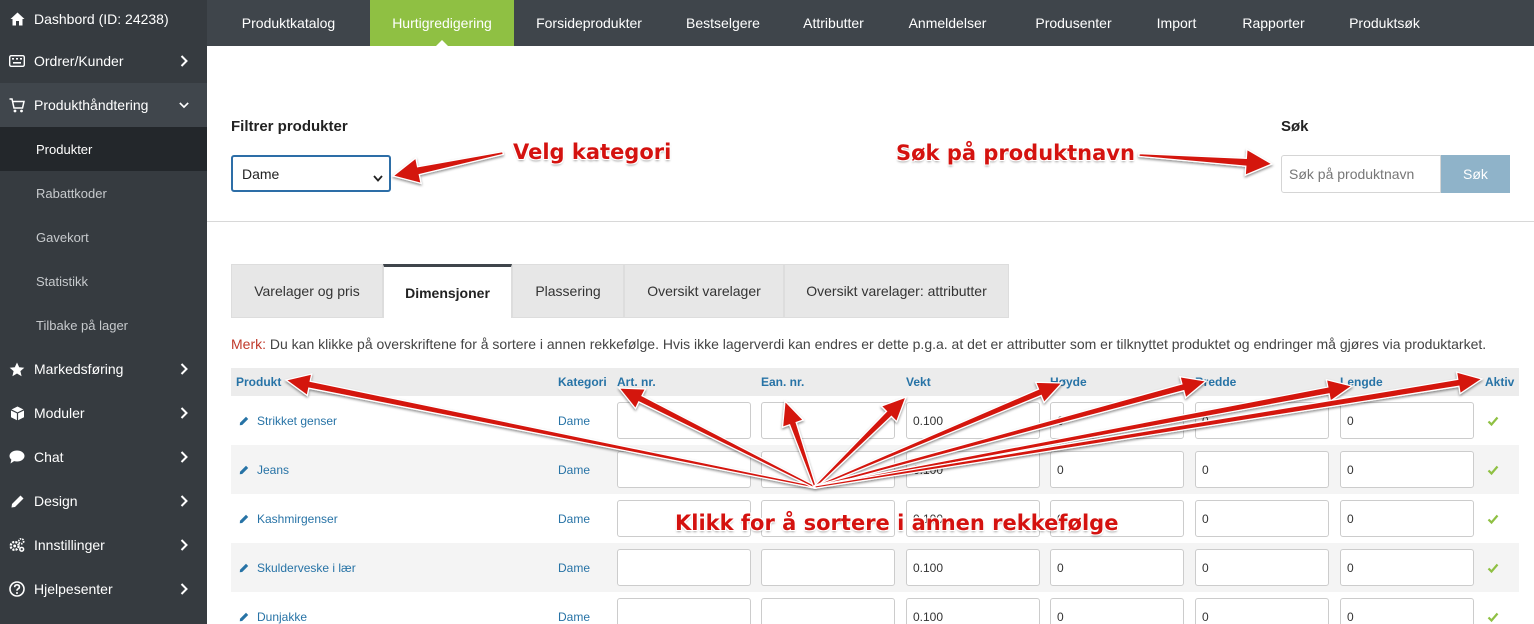 Image resolution: width=1534 pixels, height=624 pixels. I want to click on sidebar-item-moduler: Moduler, so click(103, 413).